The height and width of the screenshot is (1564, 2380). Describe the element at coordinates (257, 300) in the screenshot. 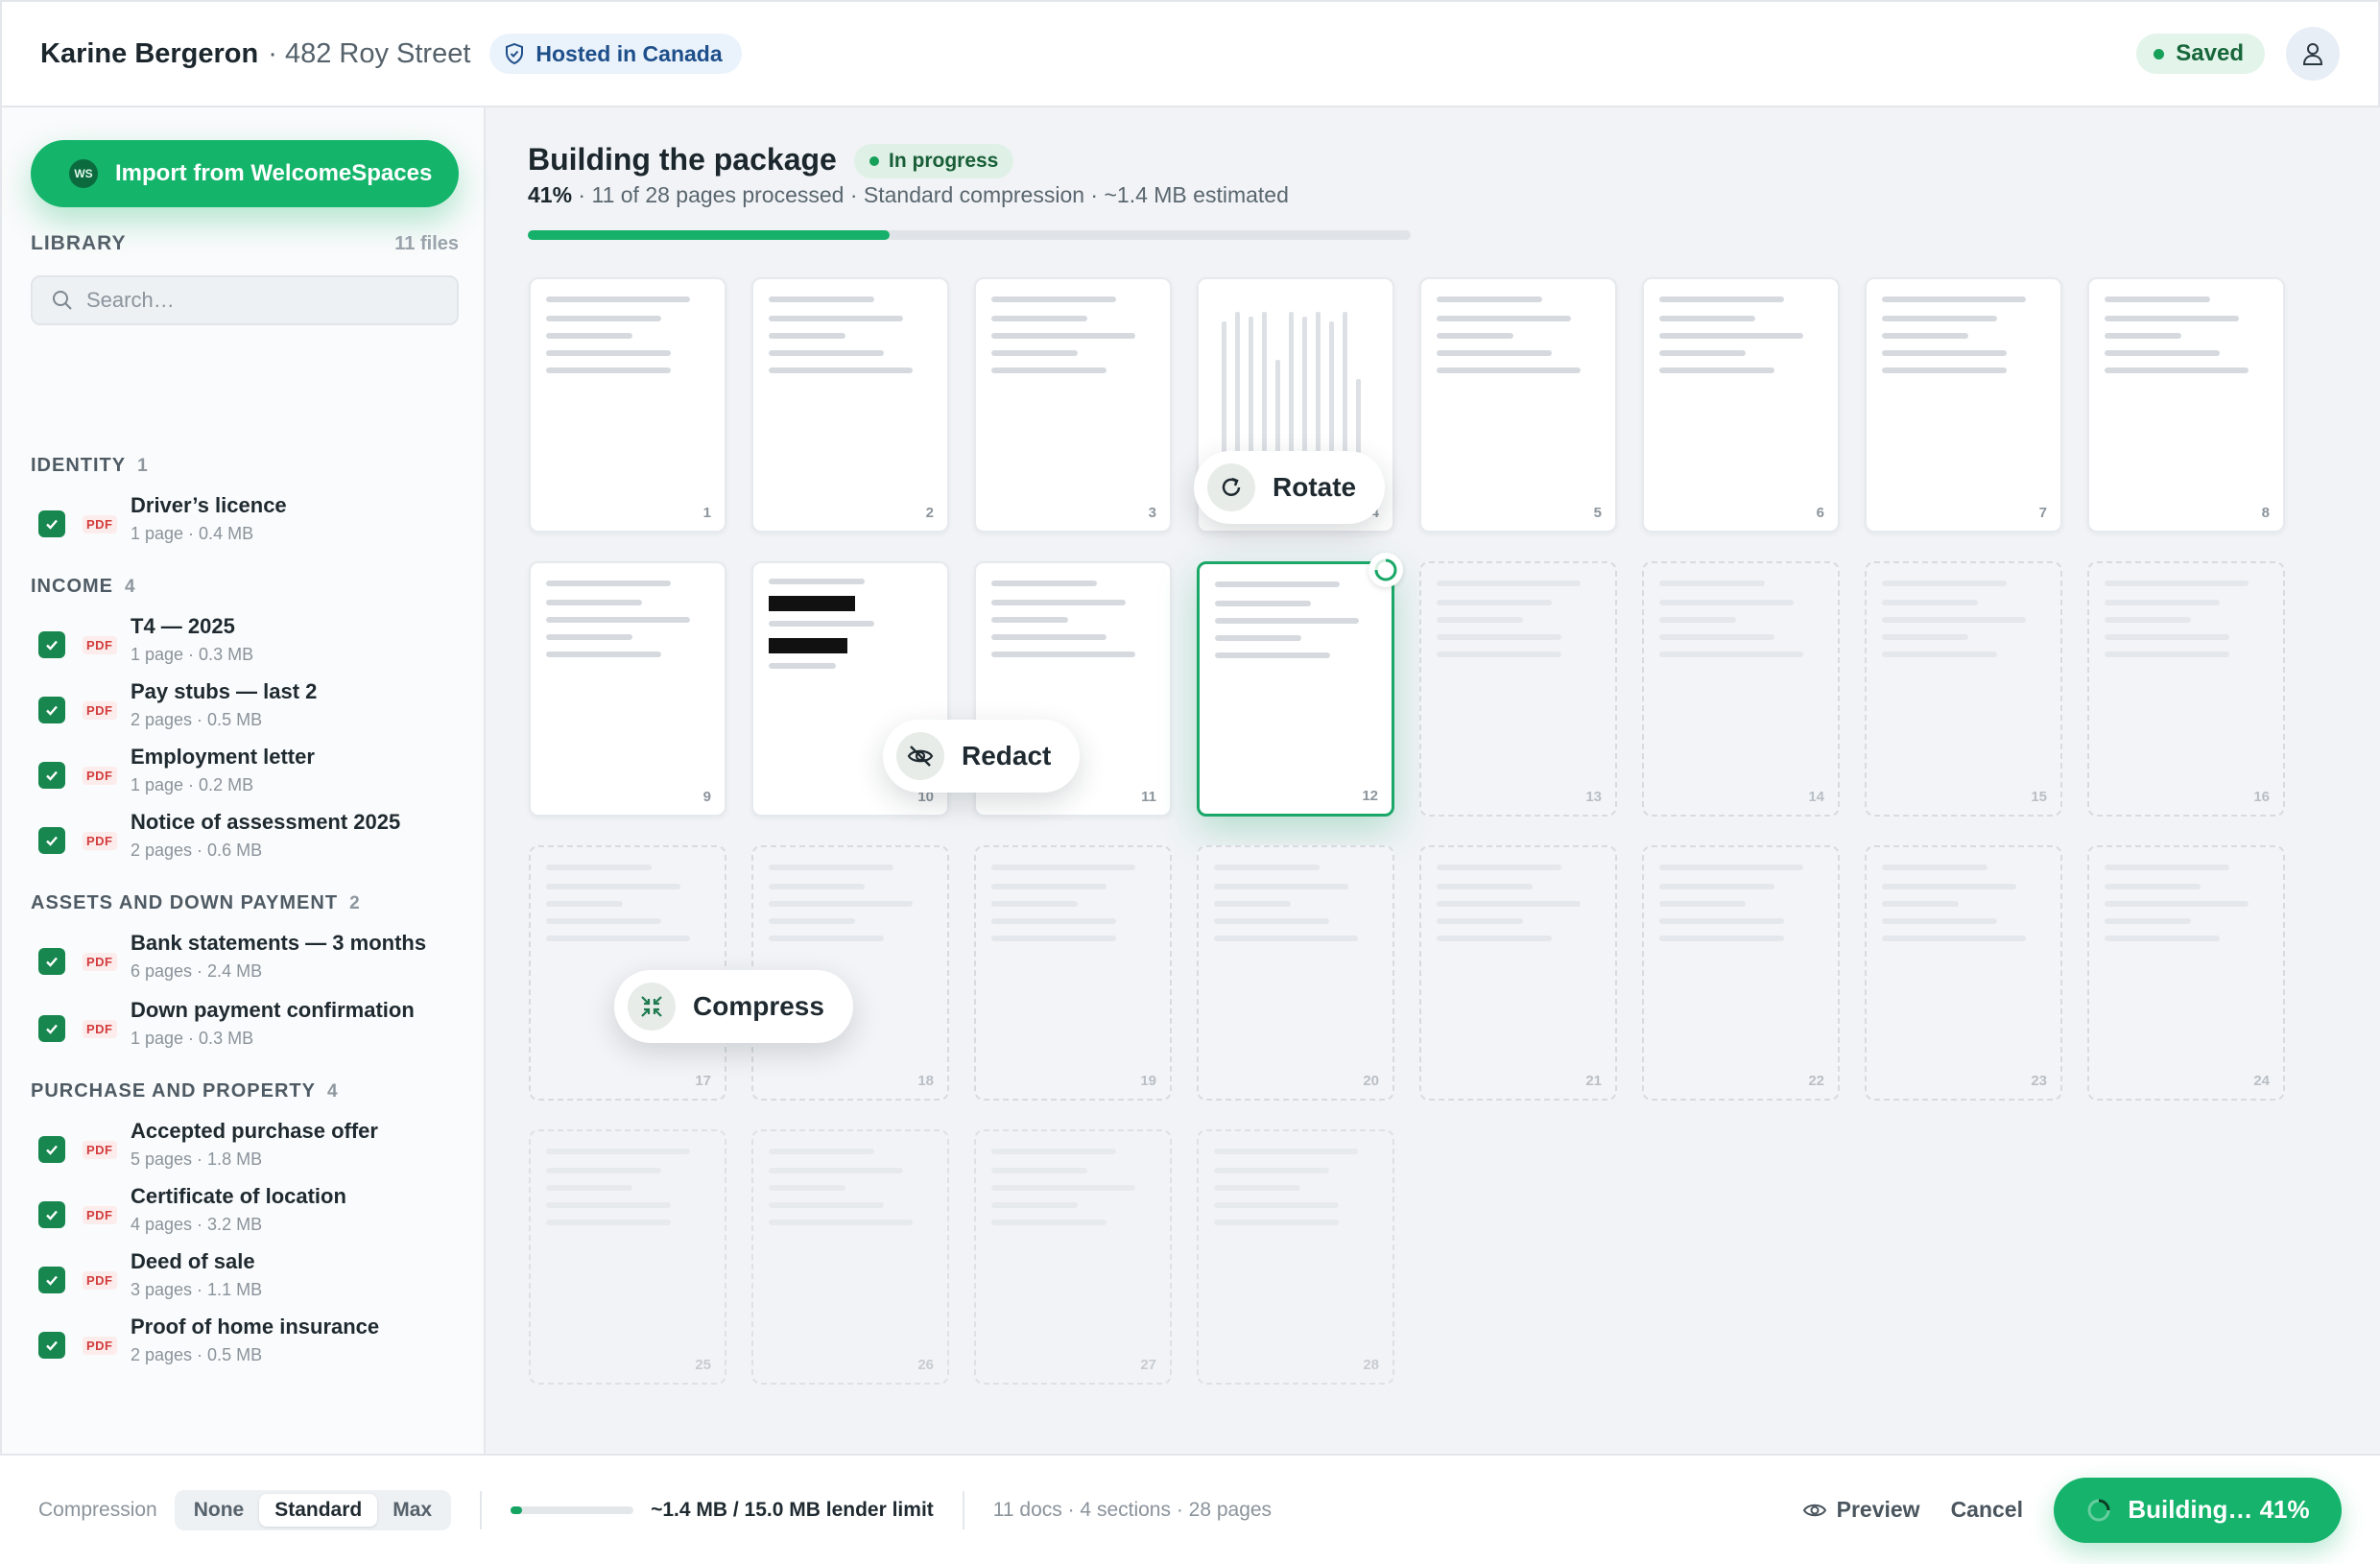

I see `search-input` at that location.